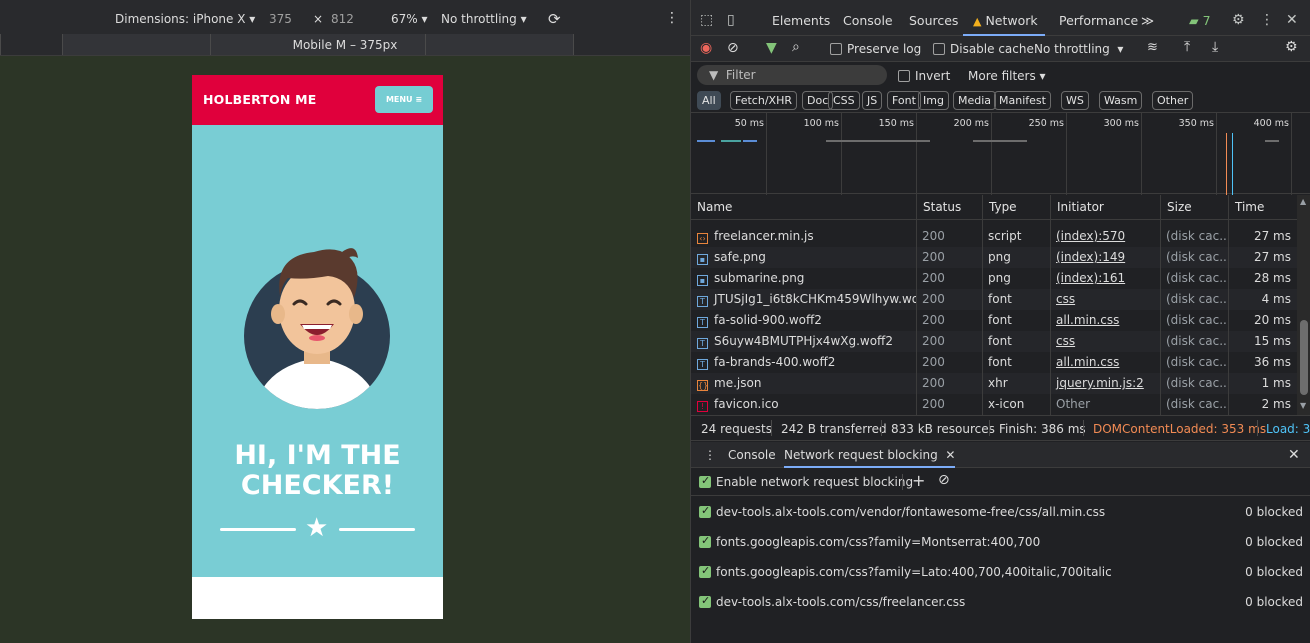  What do you see at coordinates (1291, 47) in the screenshot?
I see `network-settings-icon: ⚙` at bounding box center [1291, 47].